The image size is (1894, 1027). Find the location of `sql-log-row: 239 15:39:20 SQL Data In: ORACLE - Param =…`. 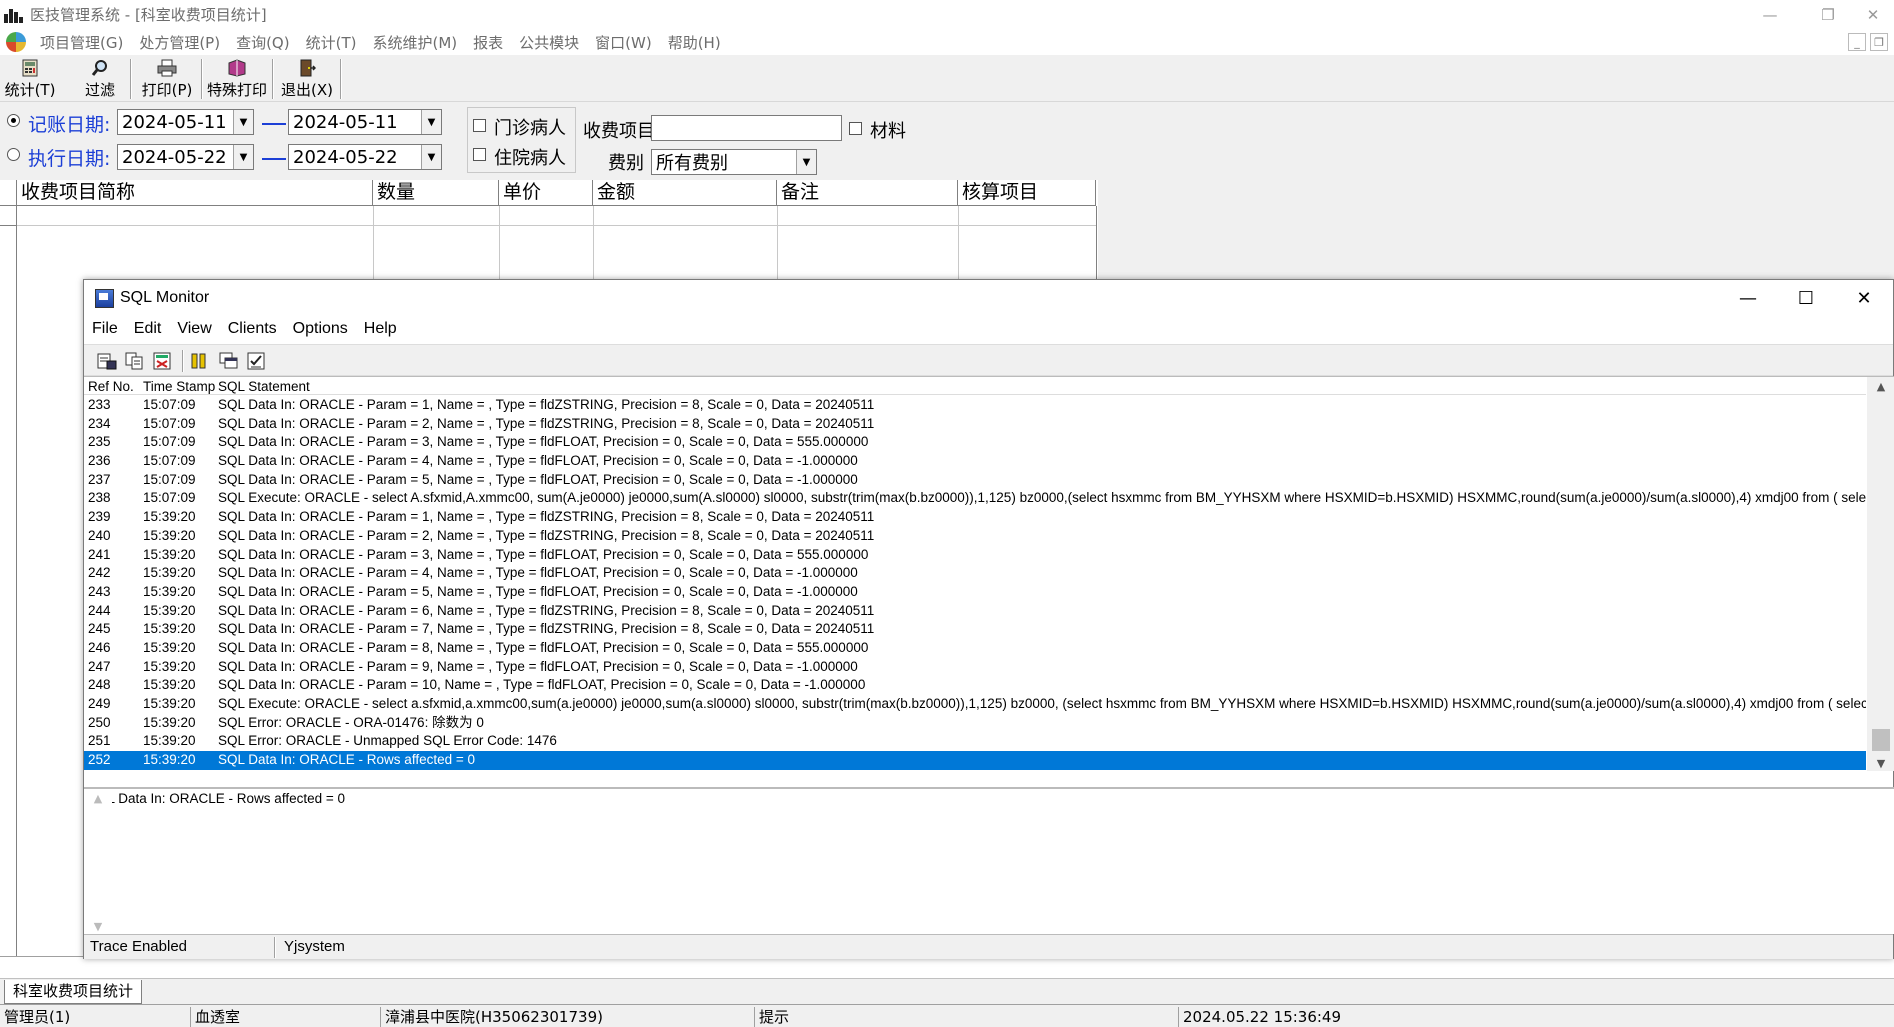

sql-log-row: 239 15:39:20 SQL Data In: ORACLE - Param =… is located at coordinates (975, 517).